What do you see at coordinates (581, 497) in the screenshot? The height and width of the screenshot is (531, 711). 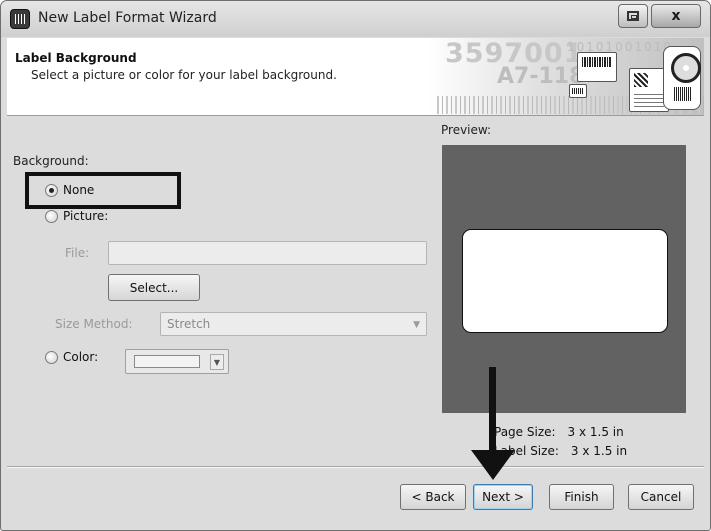 I see `finish-button: Finish` at bounding box center [581, 497].